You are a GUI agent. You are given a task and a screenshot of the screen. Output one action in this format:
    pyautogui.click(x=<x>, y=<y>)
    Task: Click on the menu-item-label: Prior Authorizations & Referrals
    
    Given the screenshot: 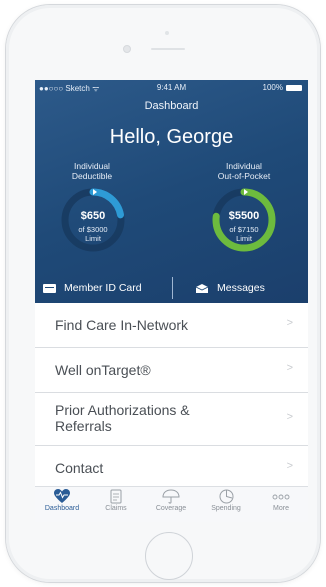 What is the action you would take?
    pyautogui.click(x=122, y=418)
    